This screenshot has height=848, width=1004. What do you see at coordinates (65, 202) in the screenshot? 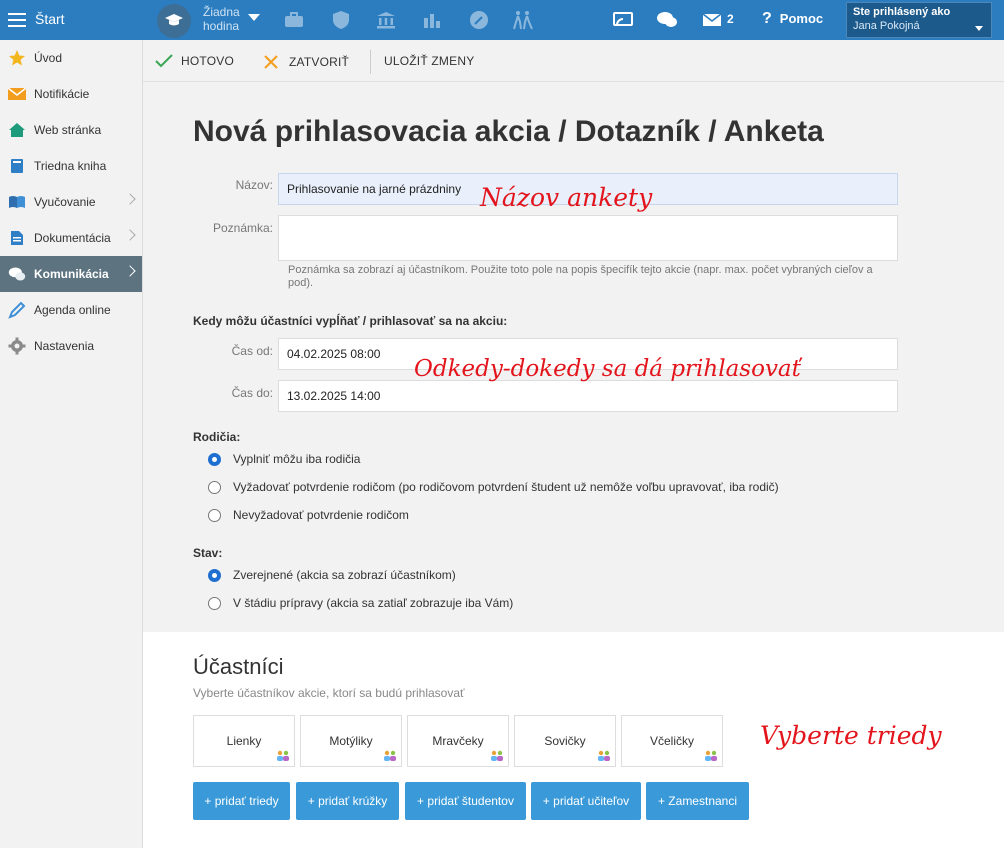
I see `sidebar-item-label: Vyučovanie` at bounding box center [65, 202].